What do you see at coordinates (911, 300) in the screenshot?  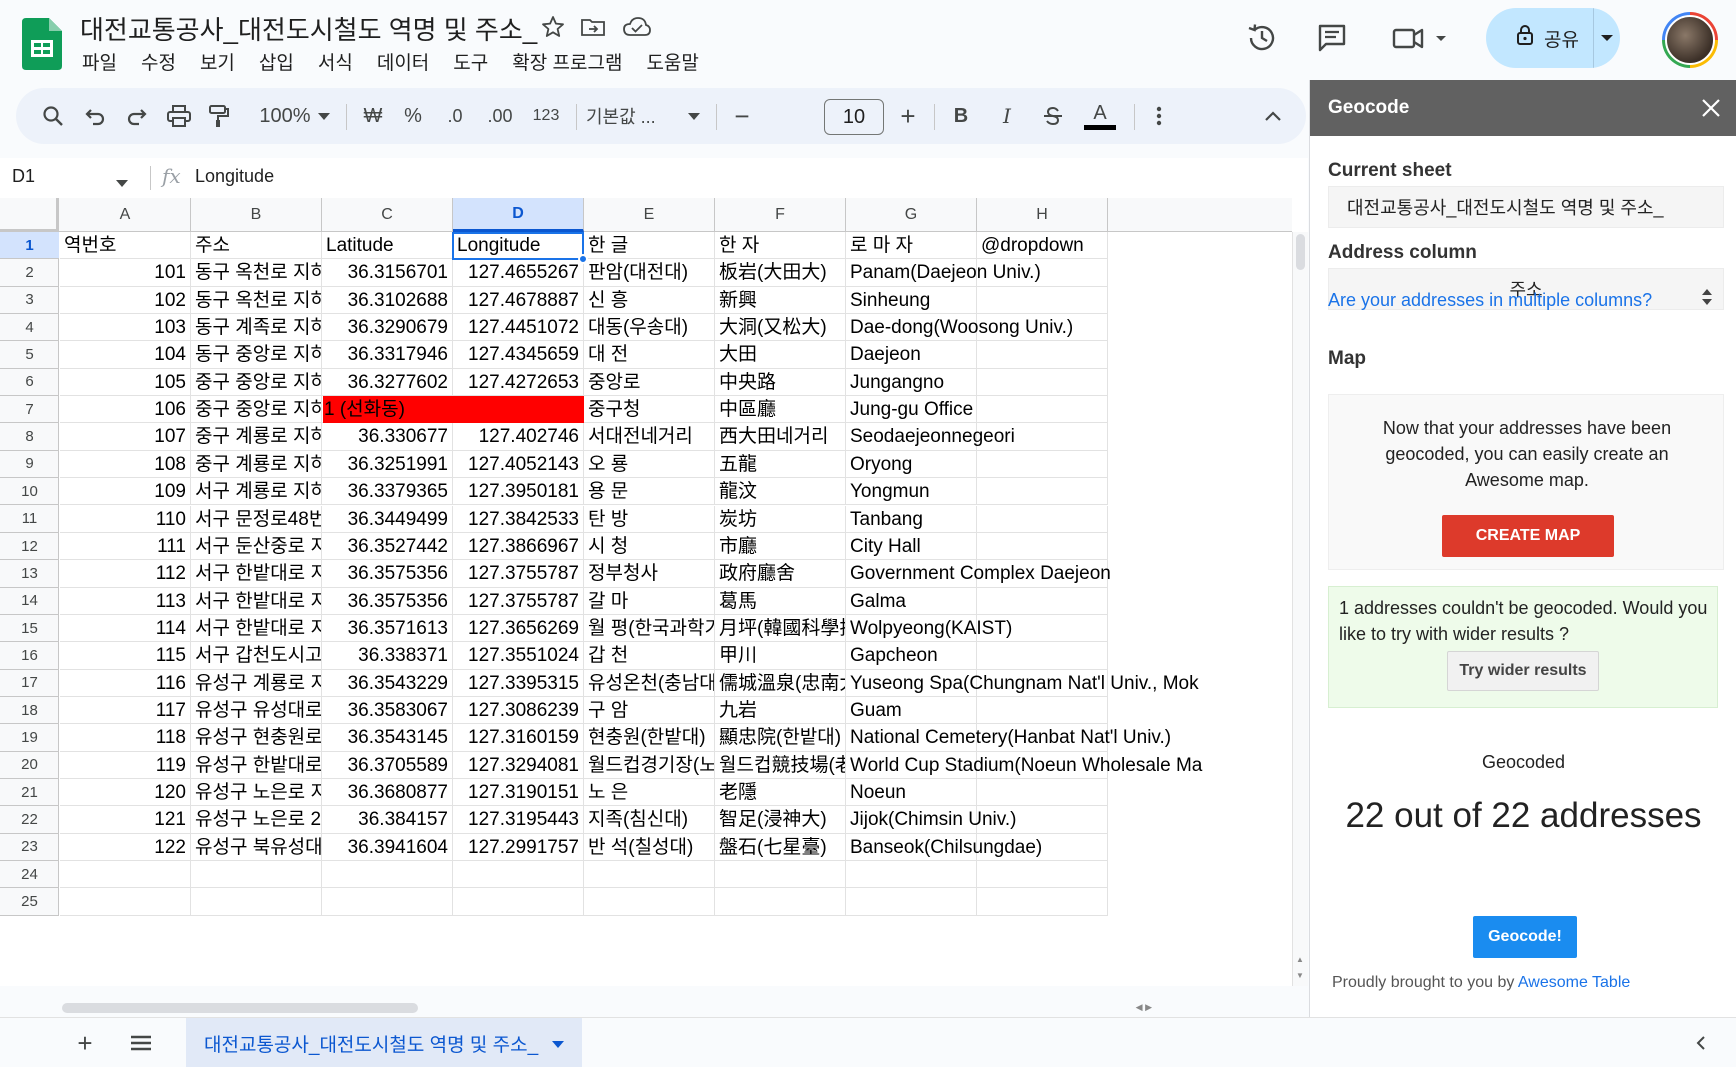 I see `cell: Sinheung` at bounding box center [911, 300].